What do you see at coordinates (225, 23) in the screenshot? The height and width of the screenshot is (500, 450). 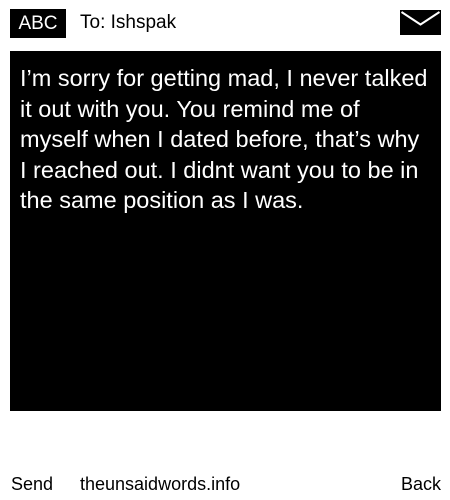 I see `message-header: ABC To: Ishspak` at bounding box center [225, 23].